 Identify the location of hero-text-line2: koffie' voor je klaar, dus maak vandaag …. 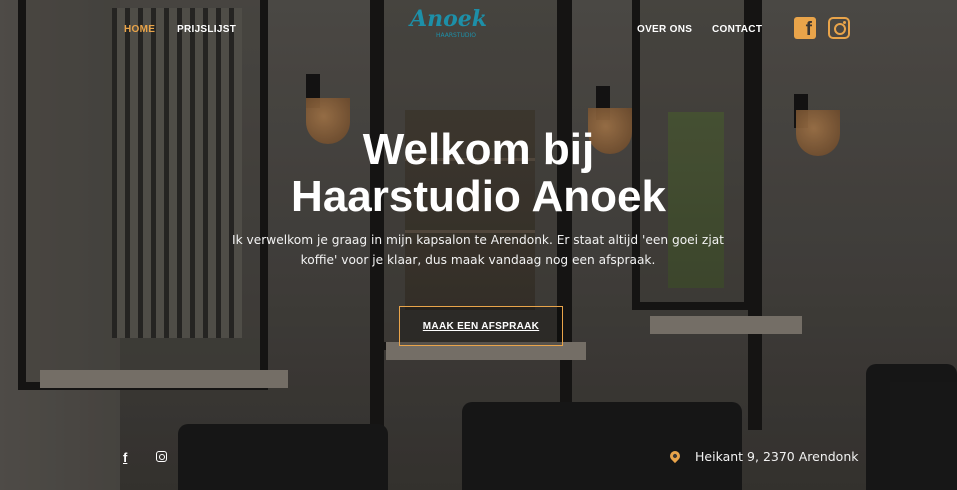
(478, 260).